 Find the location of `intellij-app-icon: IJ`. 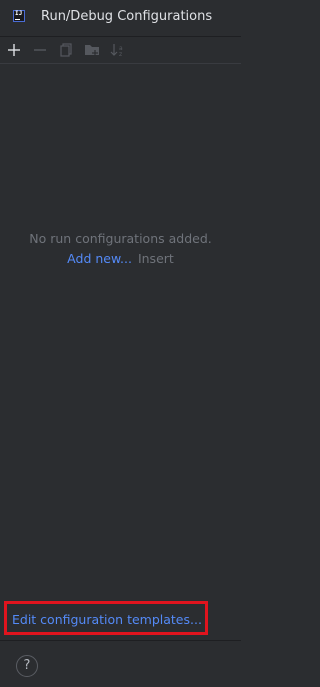

intellij-app-icon: IJ is located at coordinates (19, 16).